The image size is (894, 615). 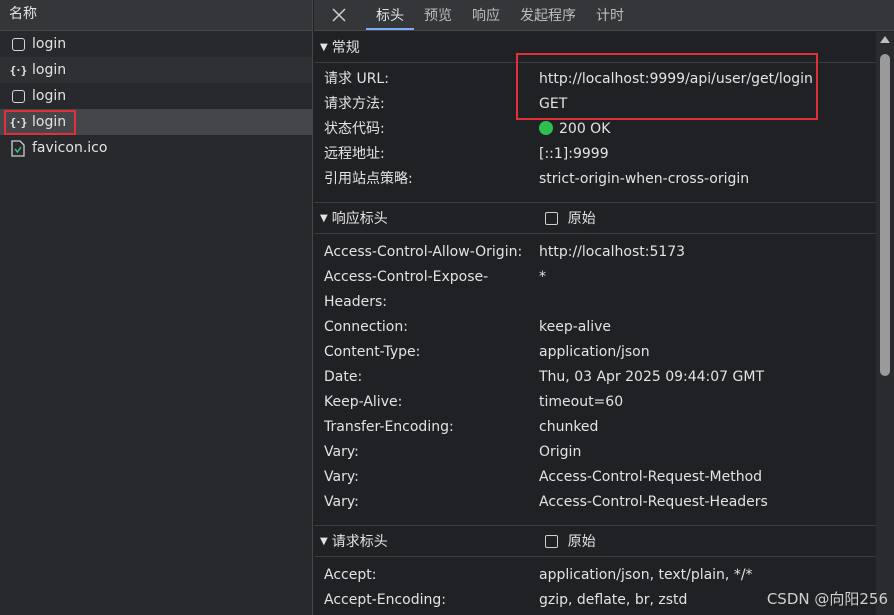 I want to click on header-key: Accept-Encoding:, so click(x=385, y=600).